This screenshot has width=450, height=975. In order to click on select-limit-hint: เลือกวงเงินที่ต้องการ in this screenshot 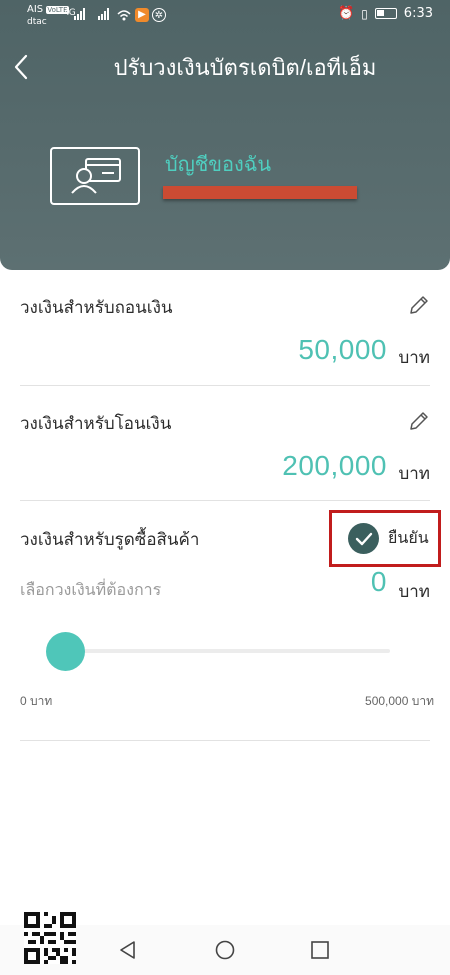, I will do `click(91, 590)`.